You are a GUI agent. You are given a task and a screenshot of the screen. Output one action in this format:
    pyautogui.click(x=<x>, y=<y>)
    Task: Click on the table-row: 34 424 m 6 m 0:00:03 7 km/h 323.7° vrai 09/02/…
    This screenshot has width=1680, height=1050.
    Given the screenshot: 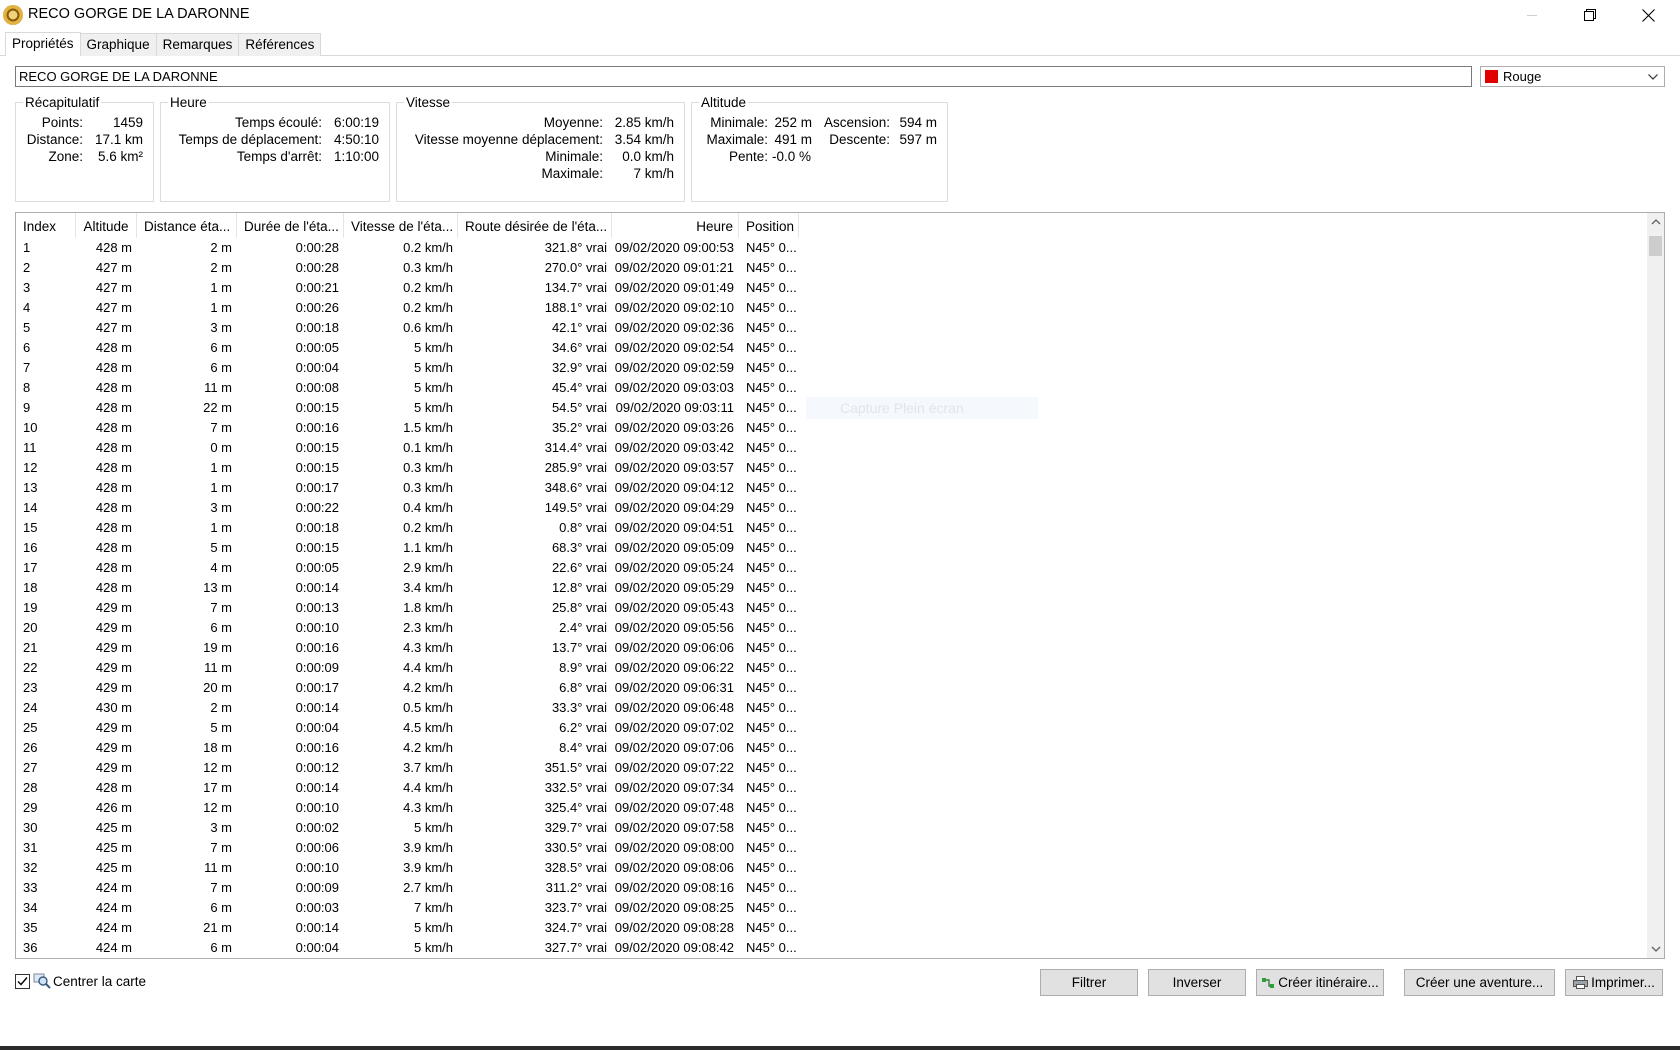 What is the action you would take?
    pyautogui.click(x=832, y=908)
    